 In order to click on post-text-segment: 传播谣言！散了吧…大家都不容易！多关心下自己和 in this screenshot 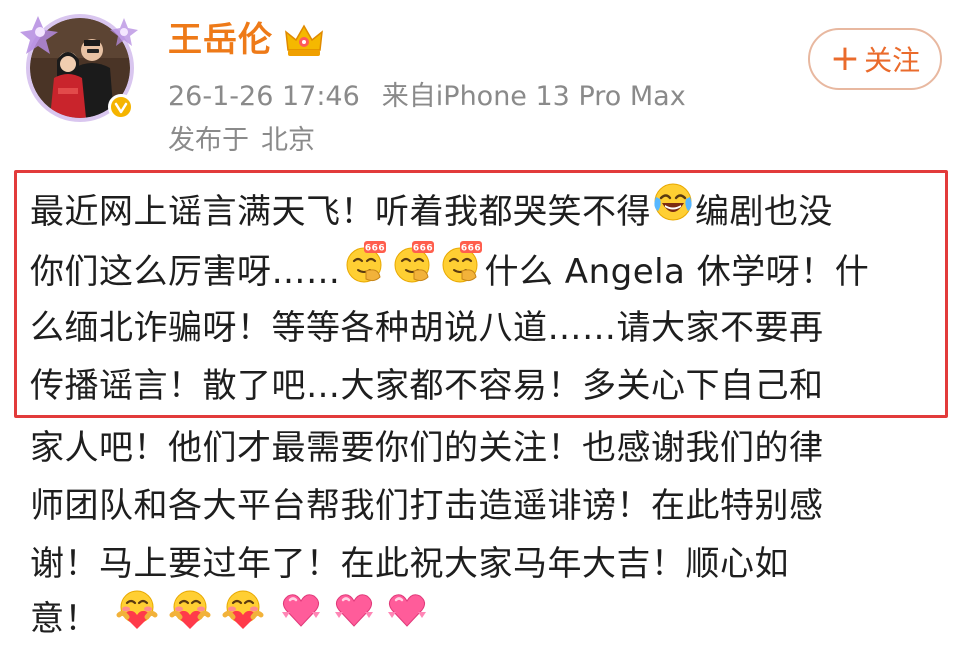, I will do `click(427, 386)`.